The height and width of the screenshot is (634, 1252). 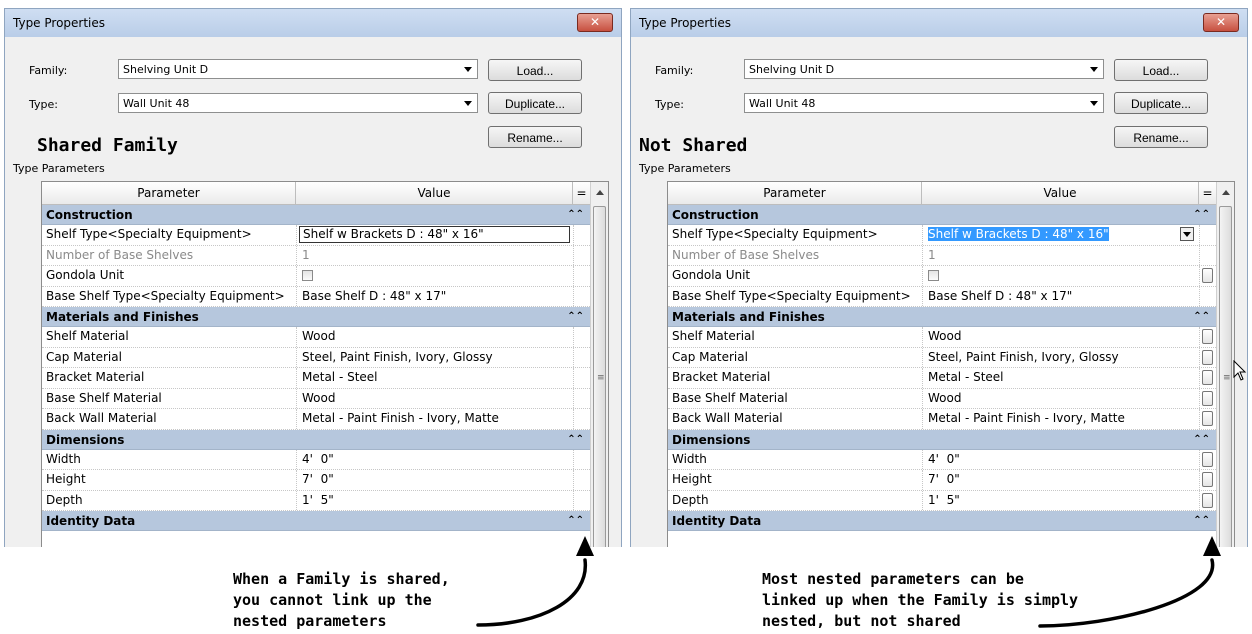 I want to click on arrowhead-right-icon, so click(x=1212, y=546).